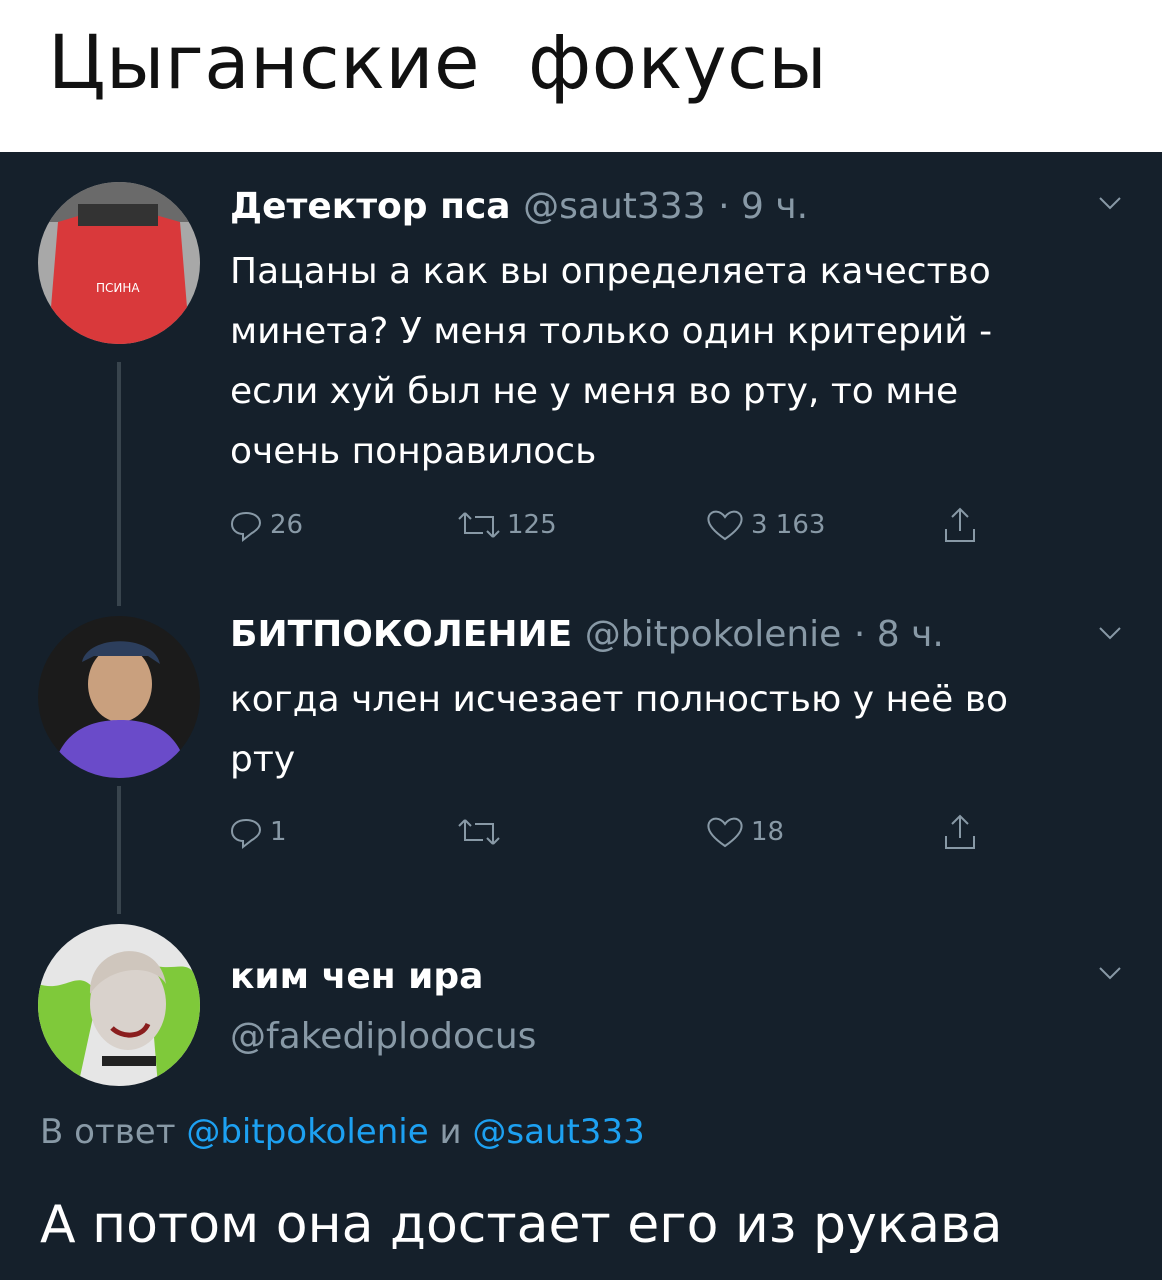  I want to click on avatar-red-shirt-icon: ПСИНА, so click(119, 263).